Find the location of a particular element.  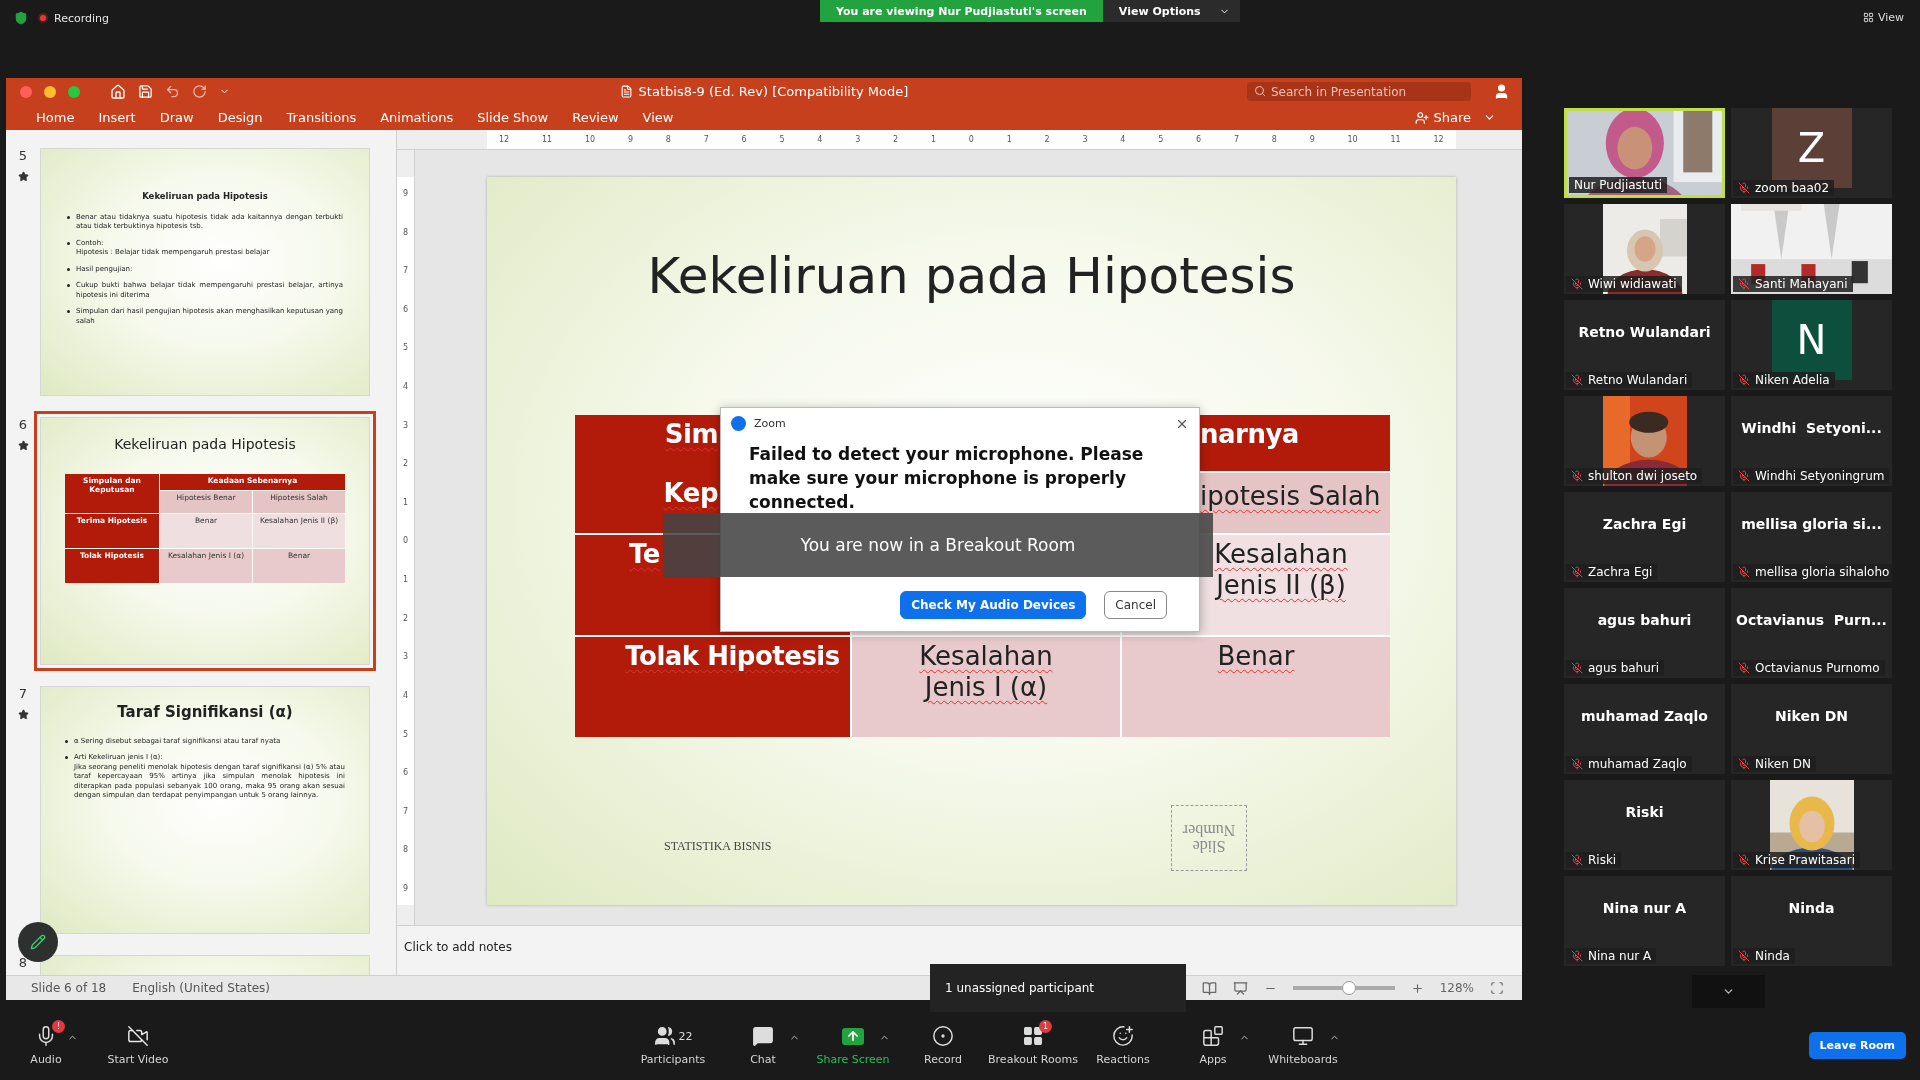

pencil-icon is located at coordinates (38, 942).